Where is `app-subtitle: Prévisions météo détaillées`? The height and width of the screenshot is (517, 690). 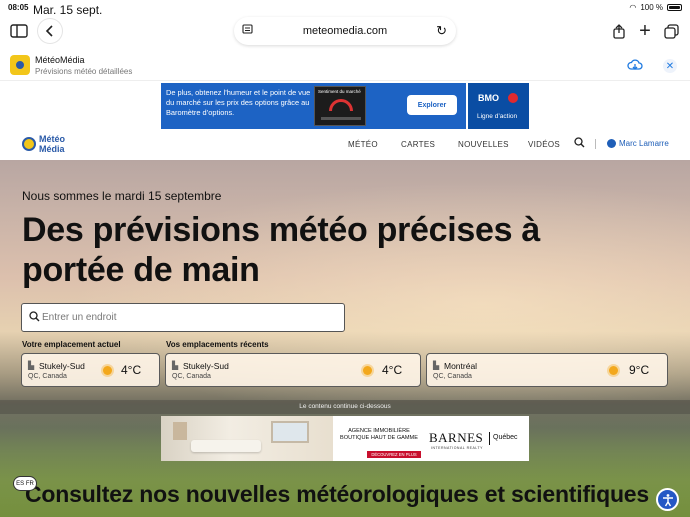 app-subtitle: Prévisions météo détaillées is located at coordinates (84, 71).